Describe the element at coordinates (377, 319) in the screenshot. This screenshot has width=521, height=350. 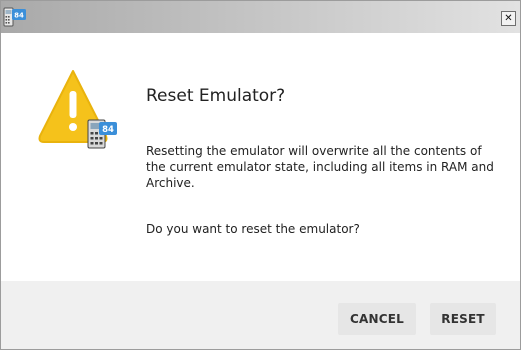
I see `cancel-button: CANCEL` at that location.